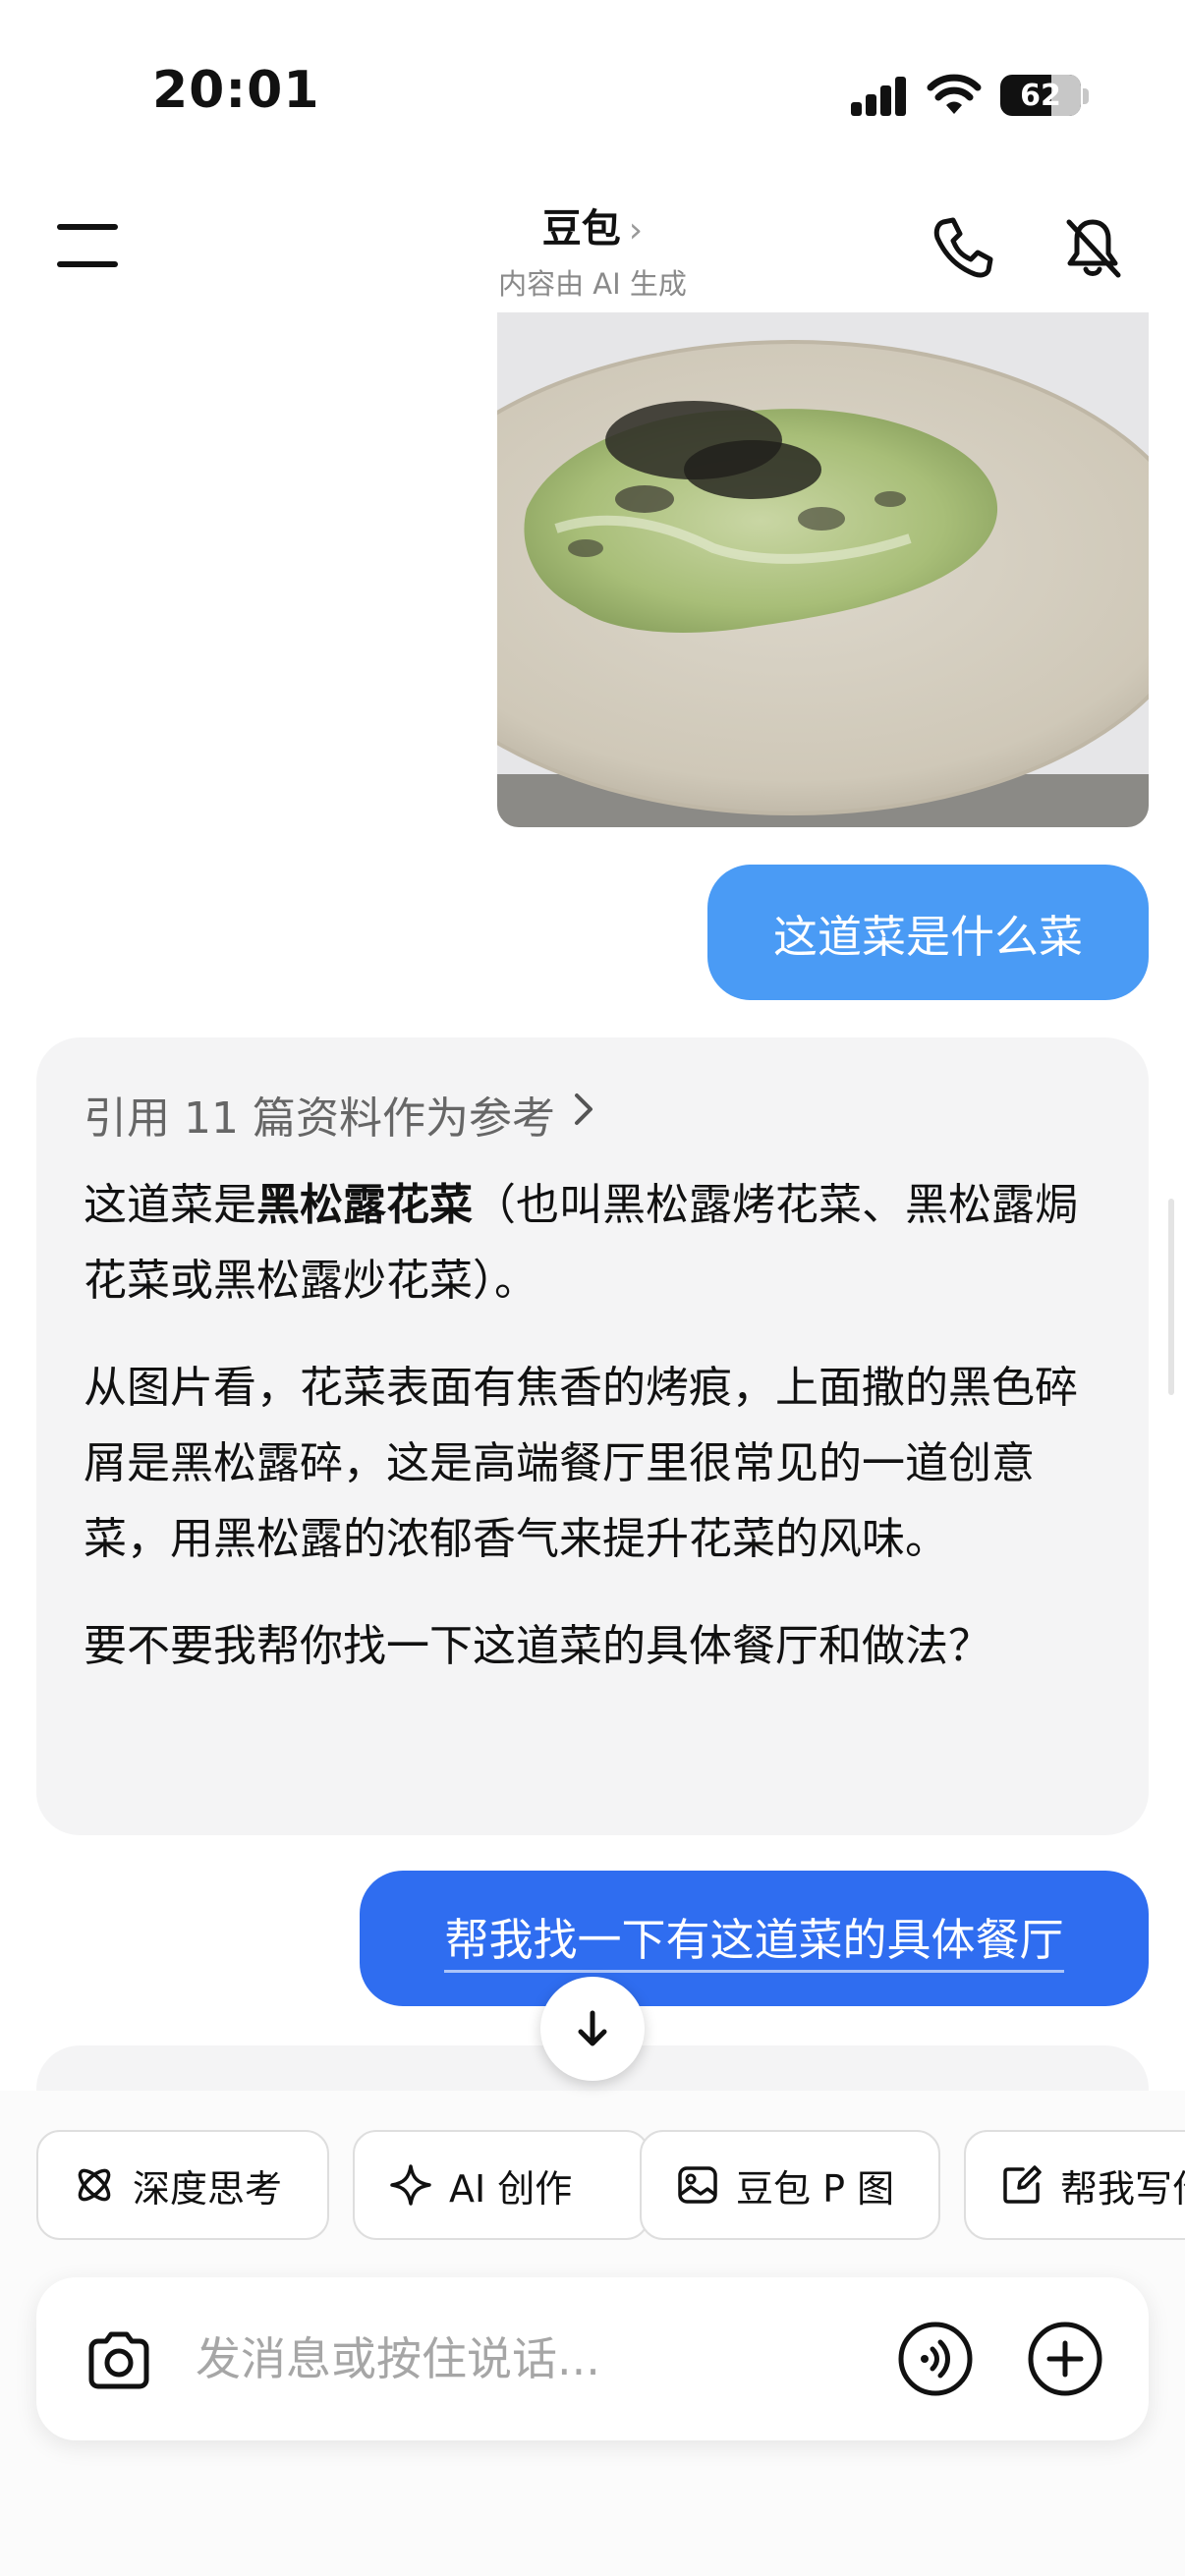 The image size is (1185, 2576). What do you see at coordinates (963, 247) in the screenshot?
I see `phone-icon` at bounding box center [963, 247].